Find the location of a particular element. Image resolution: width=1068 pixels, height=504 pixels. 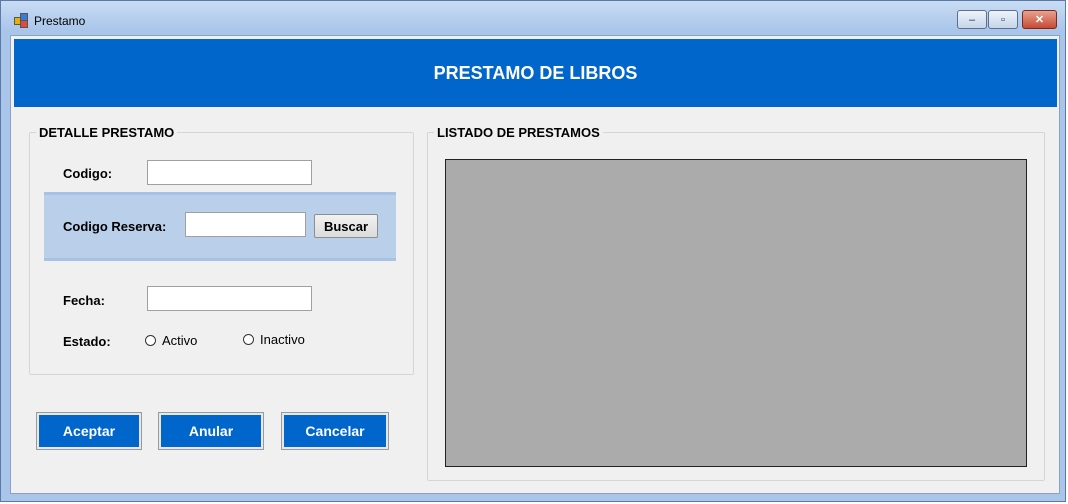

title-bar: Prestamo – ▫ ✕ is located at coordinates (533, 18).